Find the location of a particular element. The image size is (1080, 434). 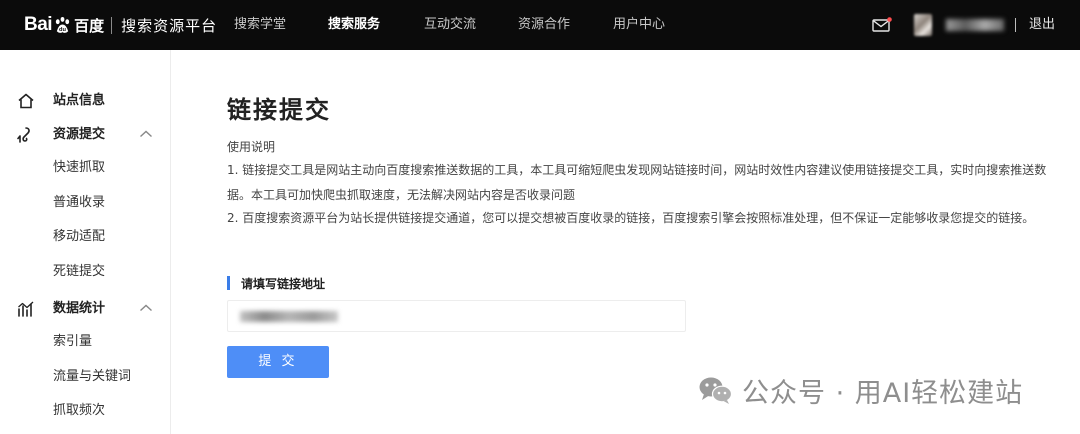

sidebar-item-index-volume: 索引量 is located at coordinates (72, 342).